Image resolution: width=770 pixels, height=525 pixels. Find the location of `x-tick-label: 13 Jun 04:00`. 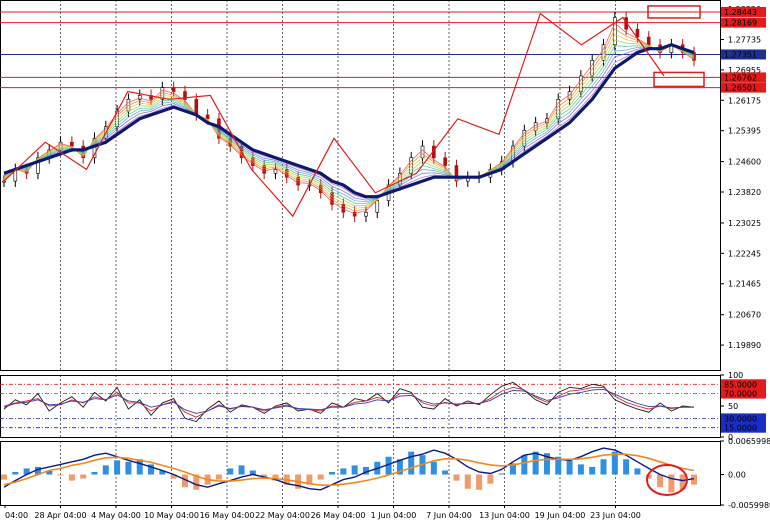

x-tick-label: 13 Jun 04:00 is located at coordinates (504, 515).